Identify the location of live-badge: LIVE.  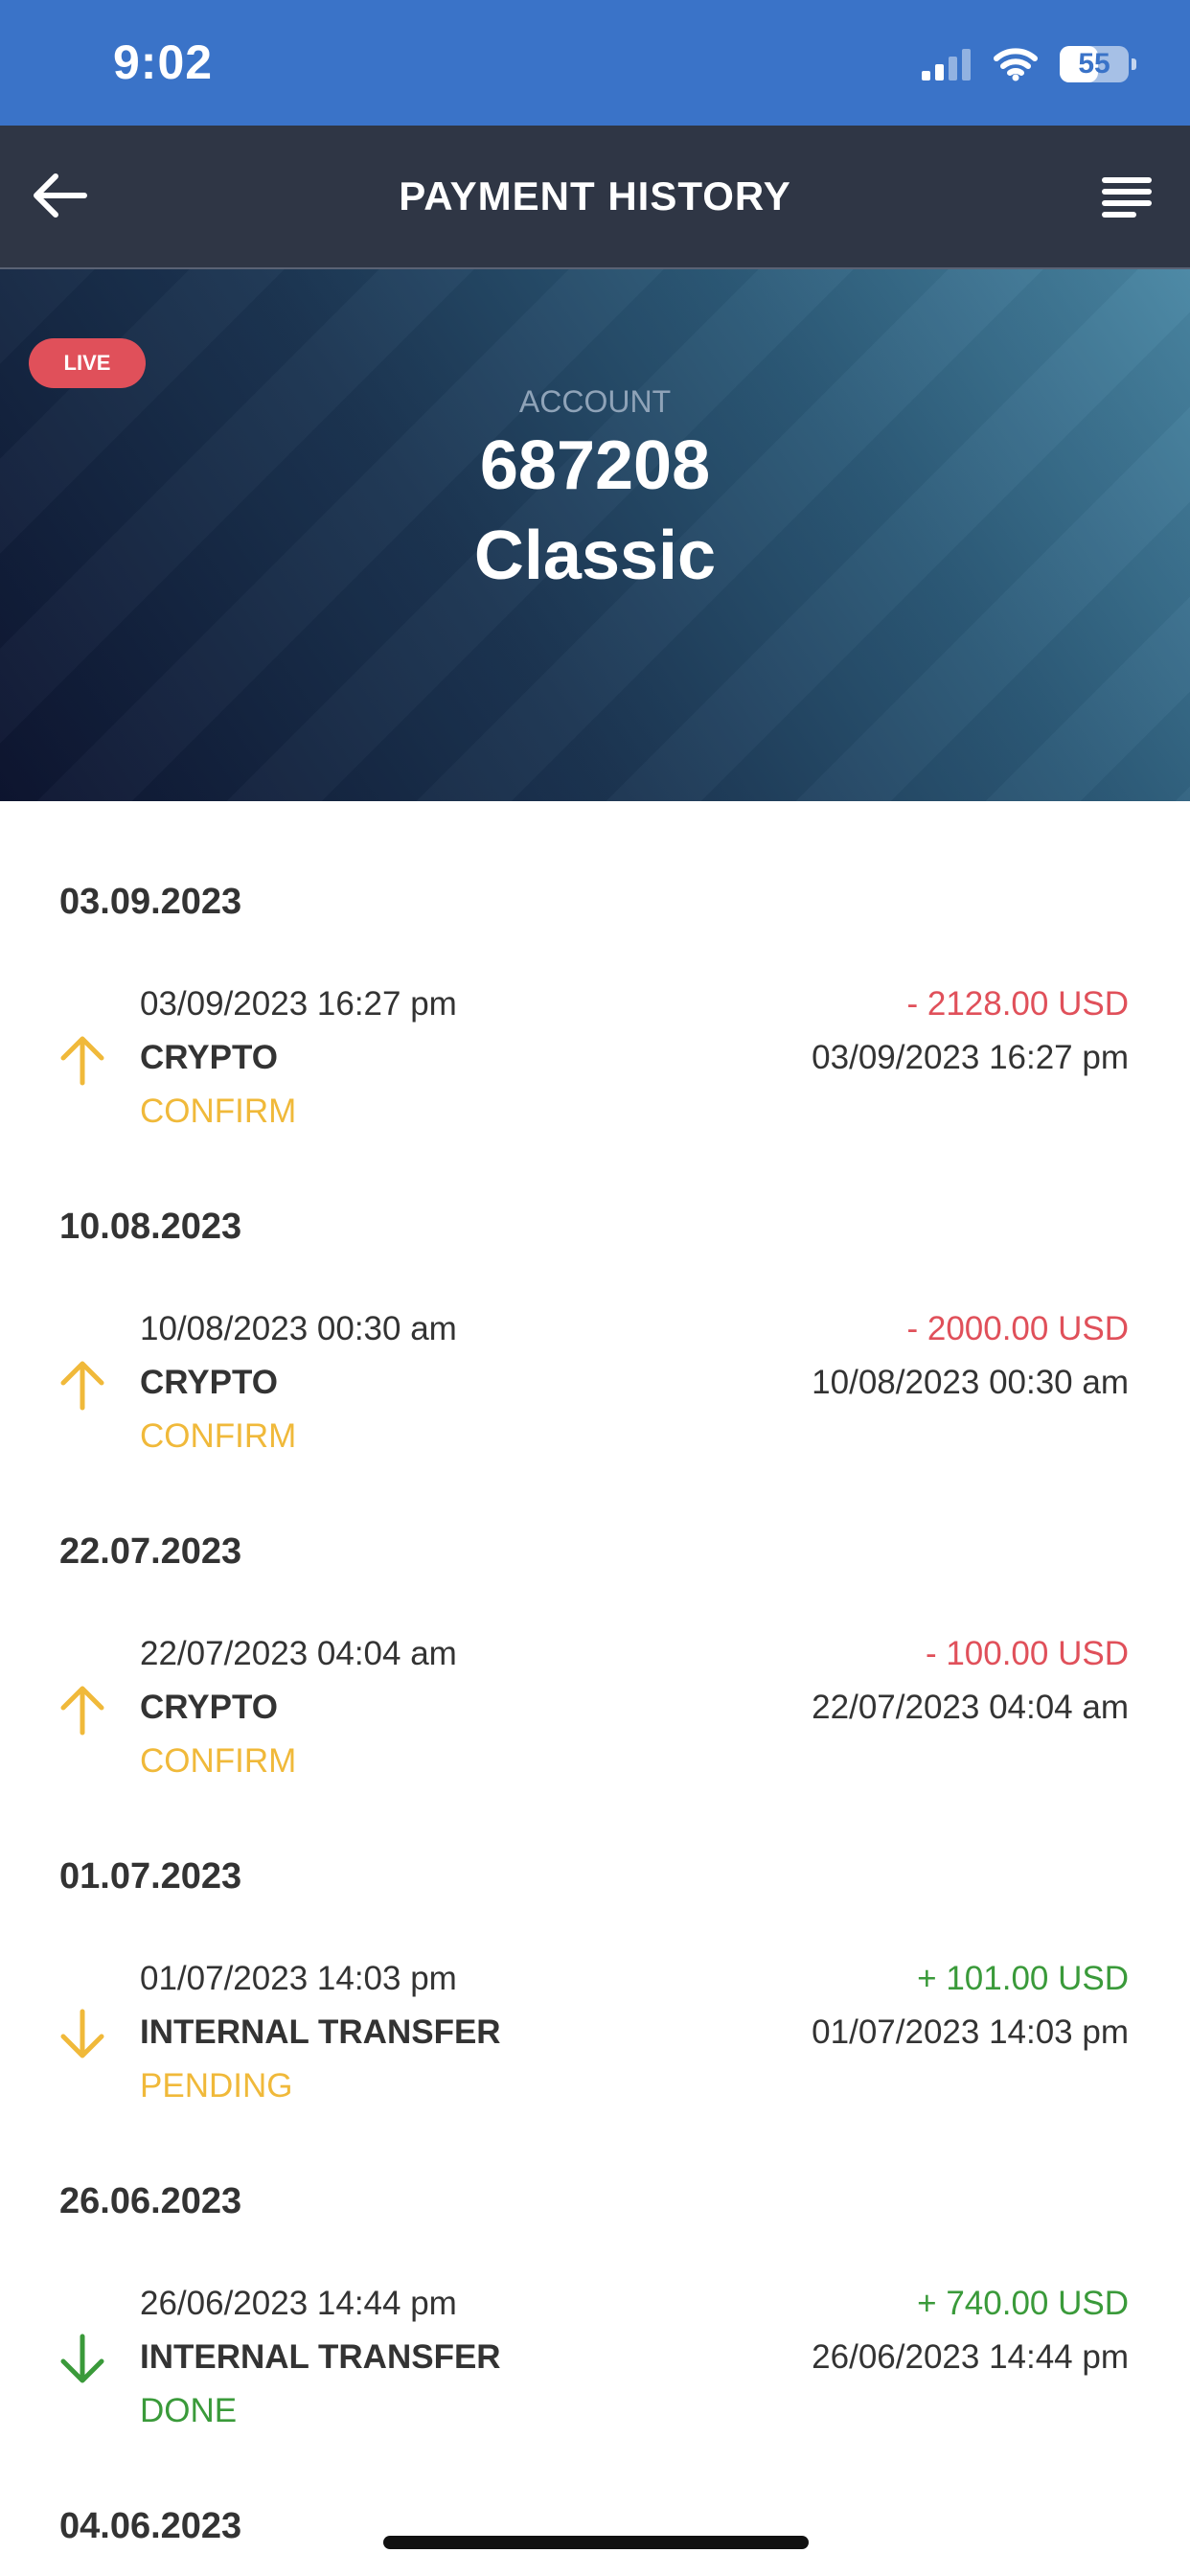
(88, 363).